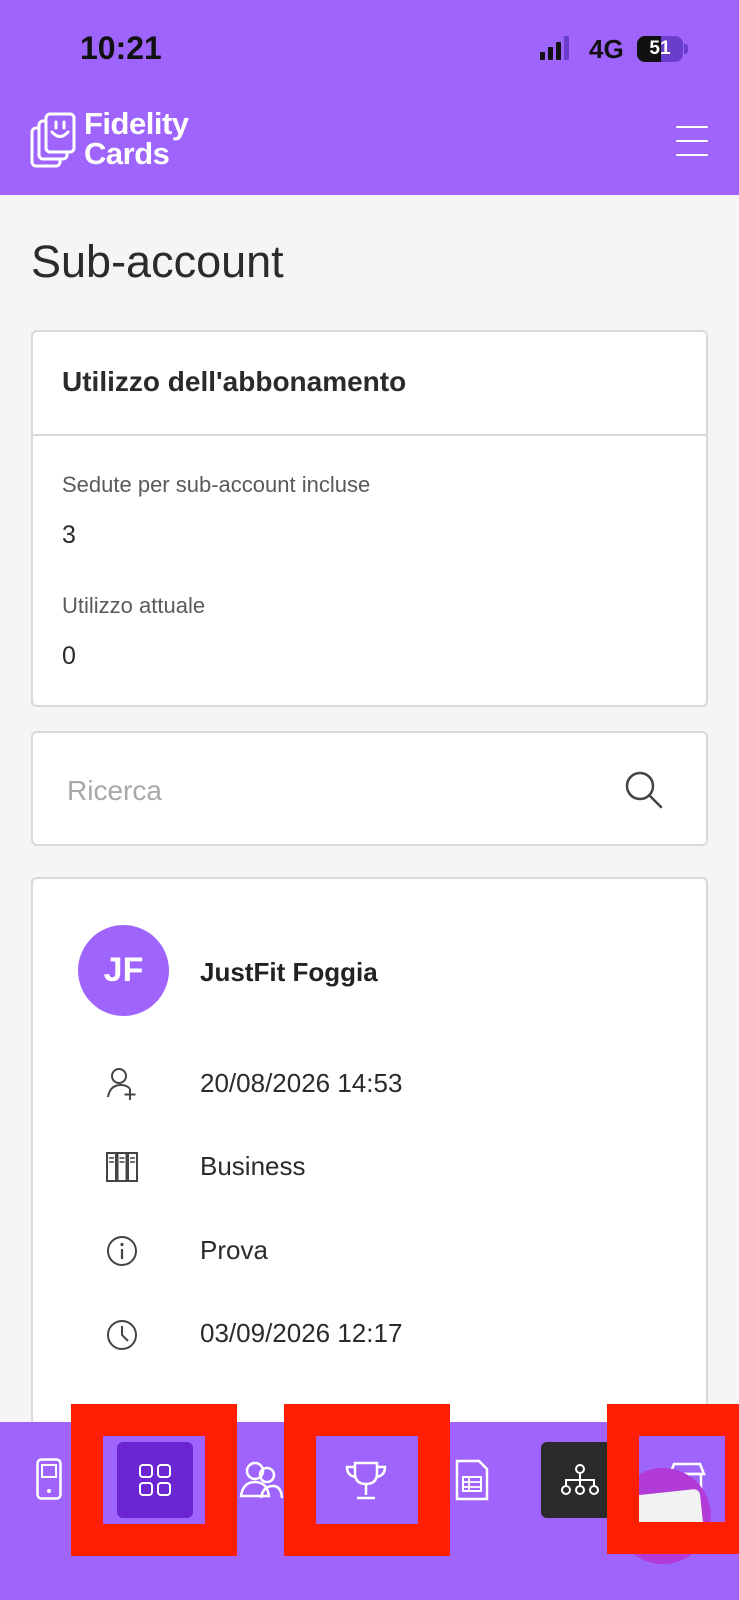 The height and width of the screenshot is (1600, 739). Describe the element at coordinates (289, 972) in the screenshot. I see `account-name: JustFit Foggia` at that location.